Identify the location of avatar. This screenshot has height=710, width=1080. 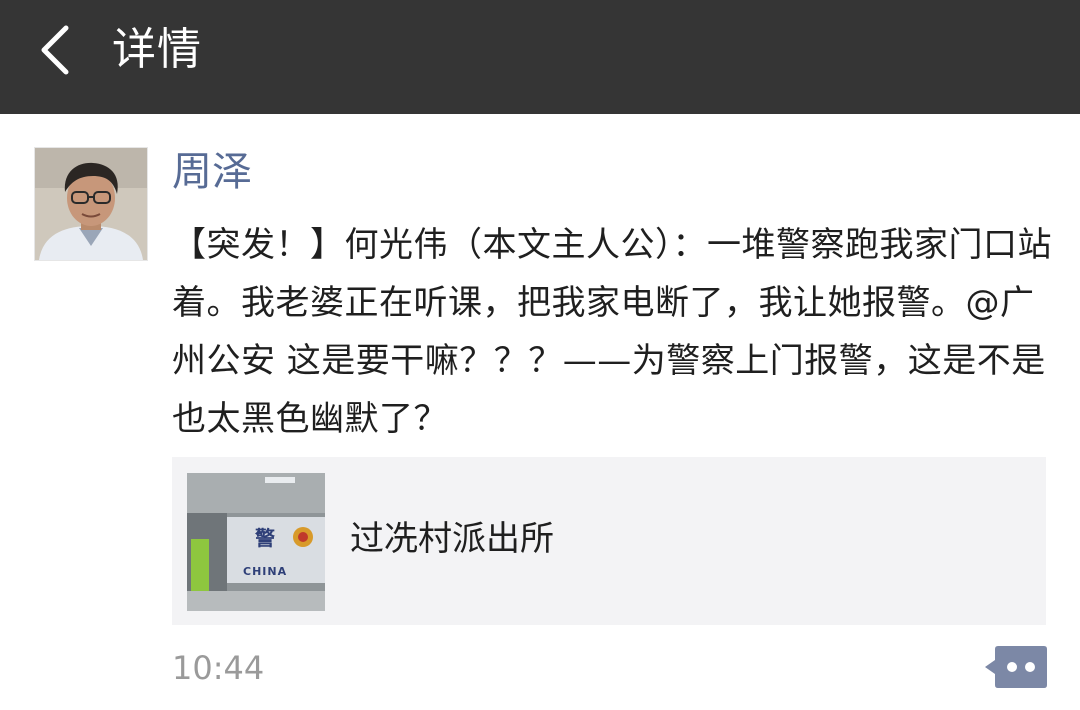
(91, 204).